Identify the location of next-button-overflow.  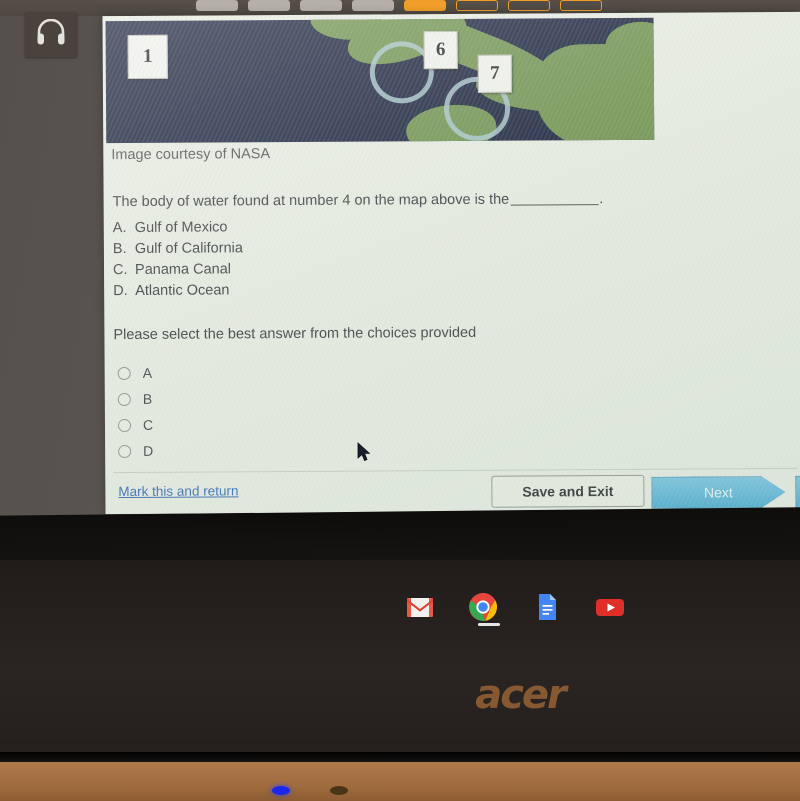
(797, 491).